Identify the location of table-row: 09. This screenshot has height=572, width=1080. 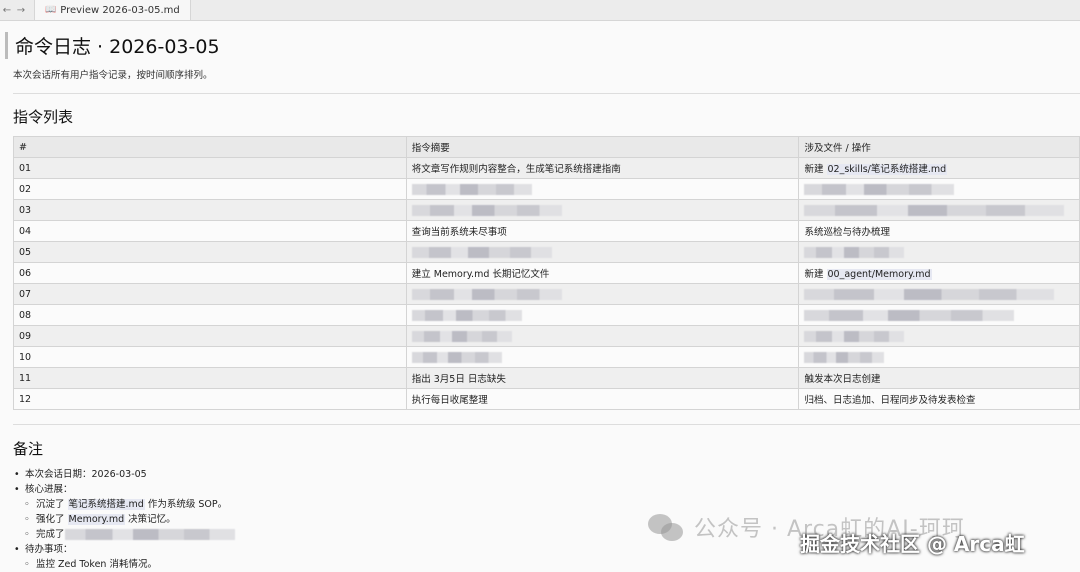
(546, 336).